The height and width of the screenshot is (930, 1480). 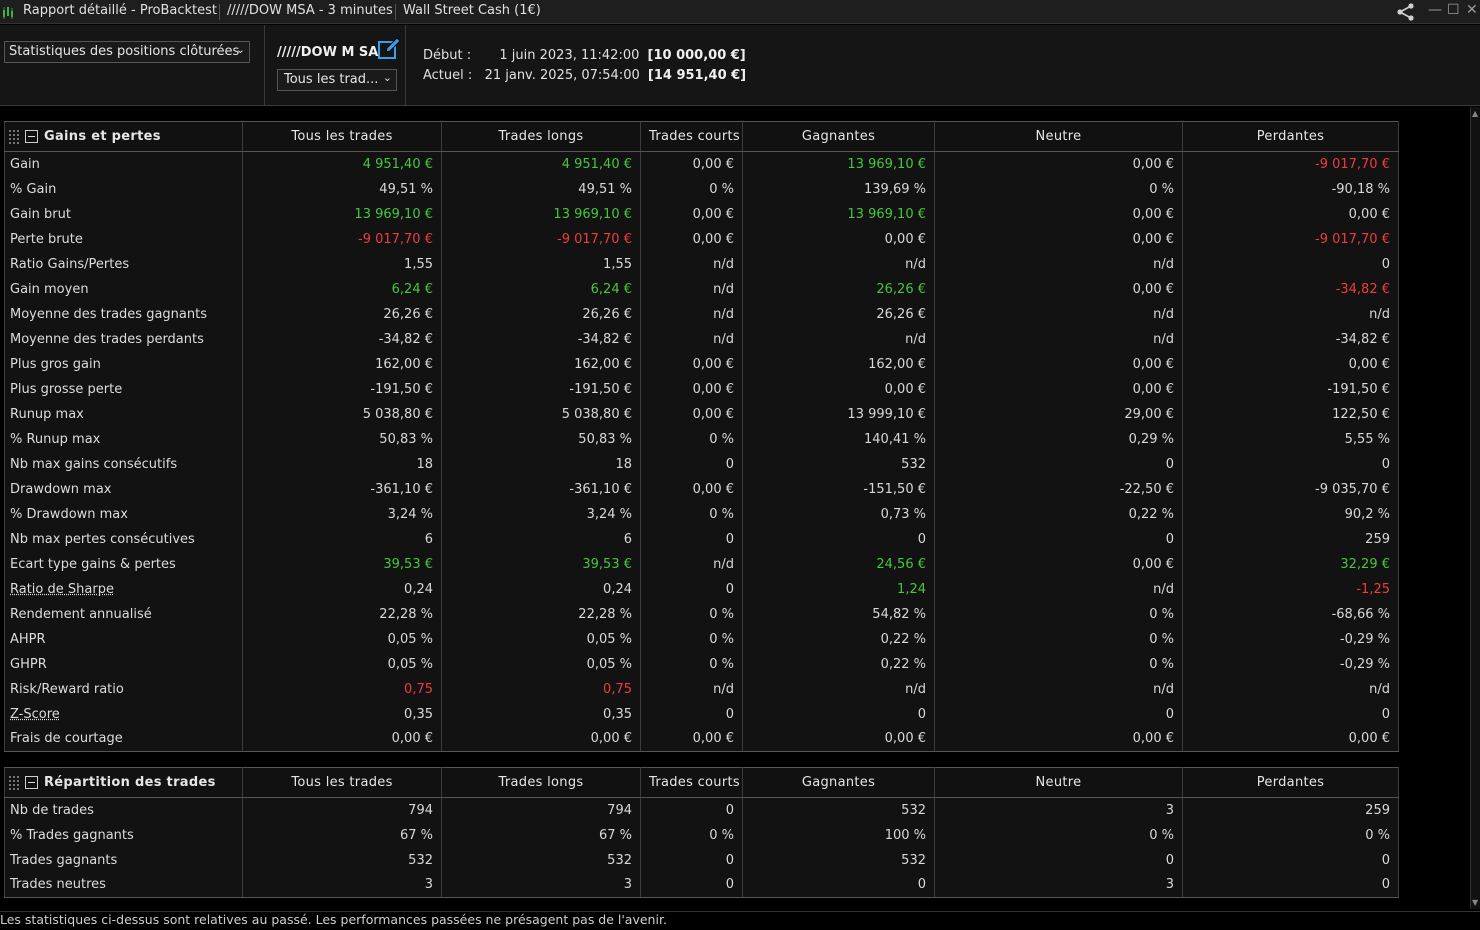 What do you see at coordinates (387, 77) in the screenshot?
I see `chevron-down-icon: ⌄` at bounding box center [387, 77].